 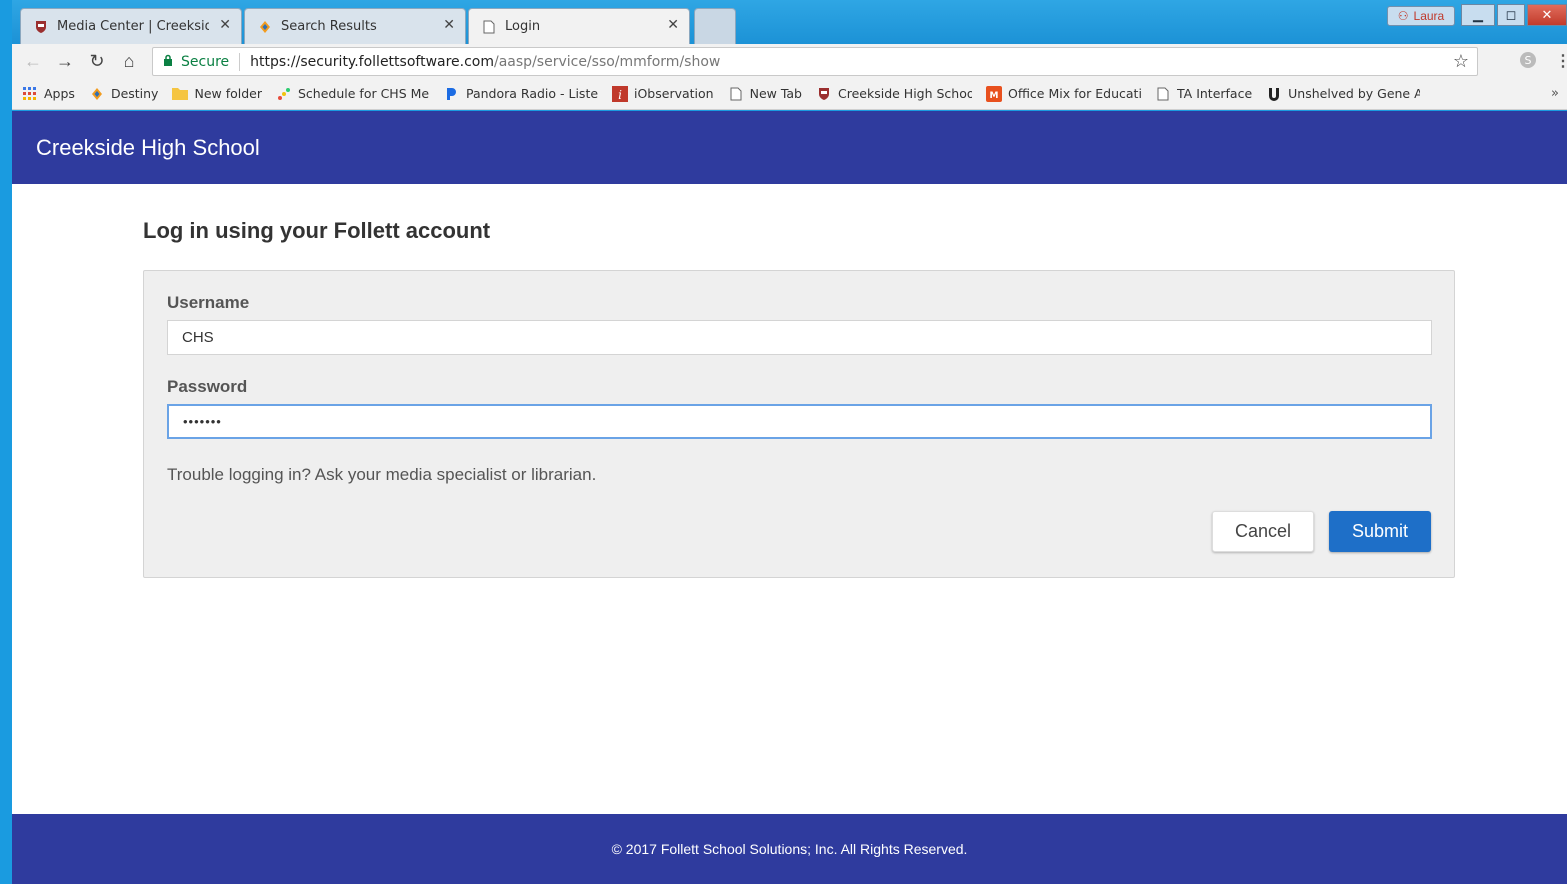 What do you see at coordinates (372, 61) in the screenshot?
I see `url-host: https://security.follettsoftware.com` at bounding box center [372, 61].